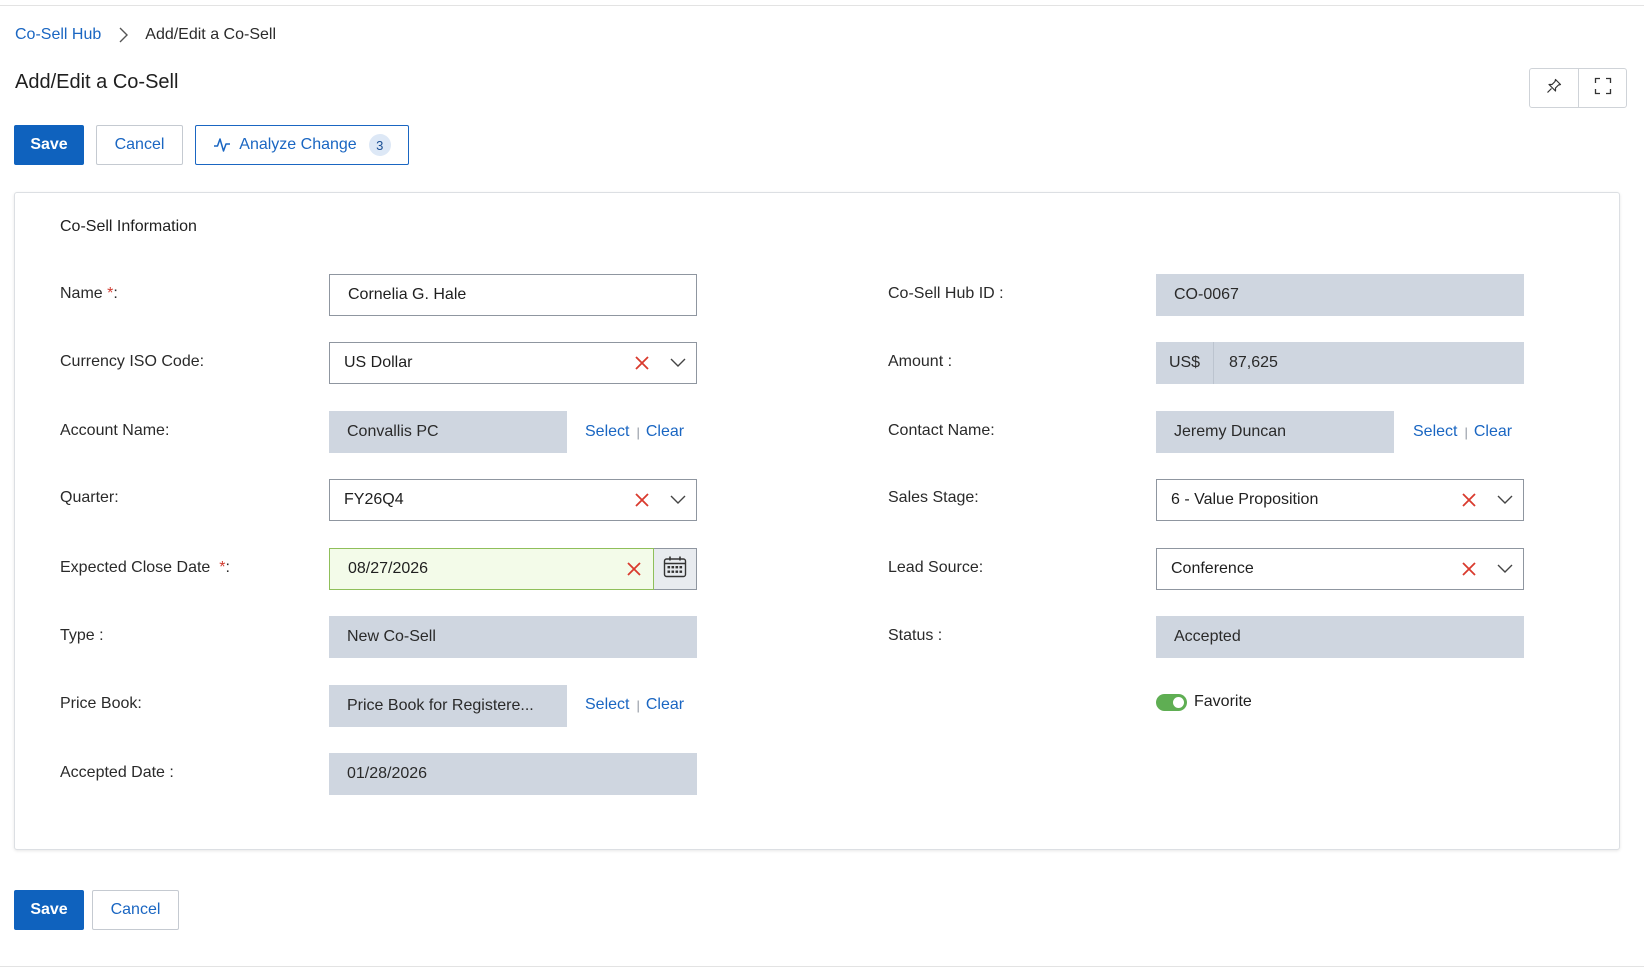  I want to click on hub-id-field: CO-0067, so click(1340, 295).